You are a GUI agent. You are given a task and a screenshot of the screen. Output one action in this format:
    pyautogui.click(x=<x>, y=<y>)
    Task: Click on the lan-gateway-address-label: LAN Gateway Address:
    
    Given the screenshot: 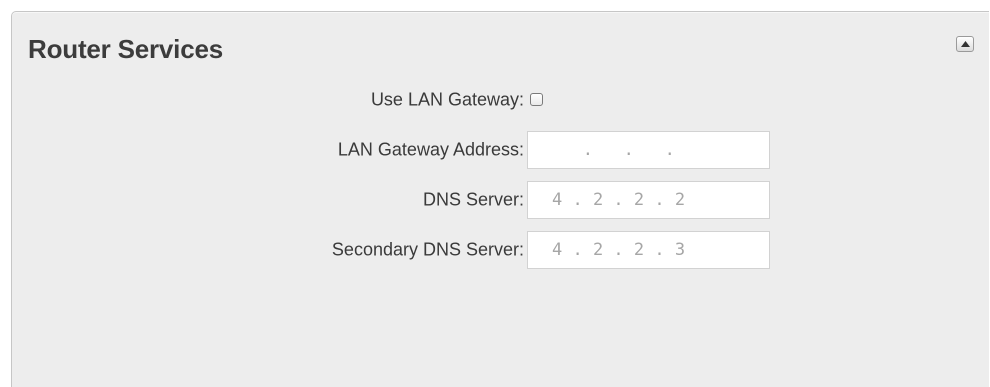 What is the action you would take?
    pyautogui.click(x=430, y=149)
    